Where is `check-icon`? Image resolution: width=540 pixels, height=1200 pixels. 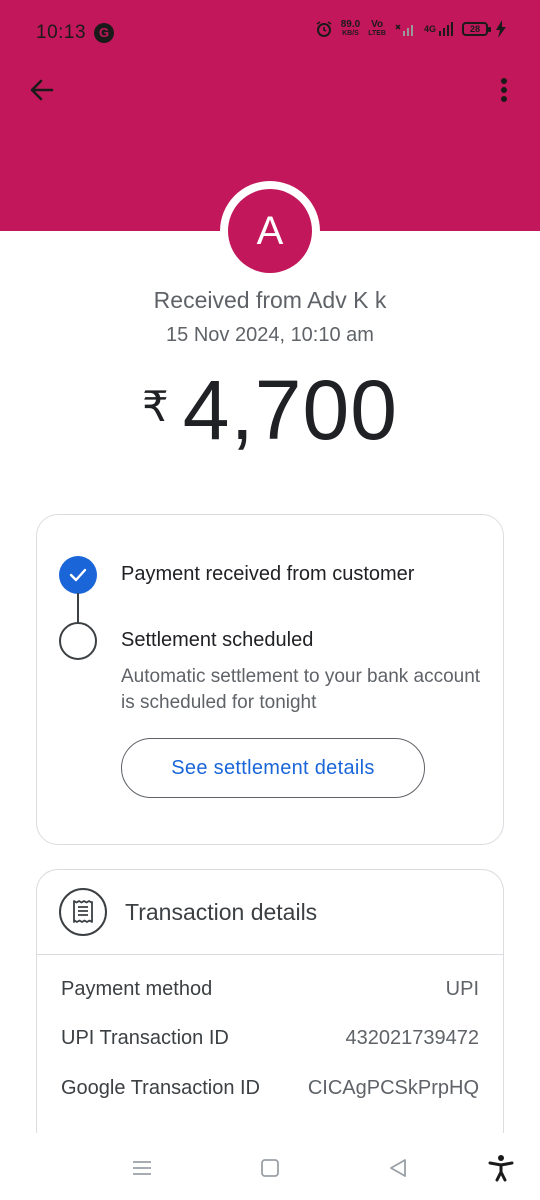 check-icon is located at coordinates (78, 575).